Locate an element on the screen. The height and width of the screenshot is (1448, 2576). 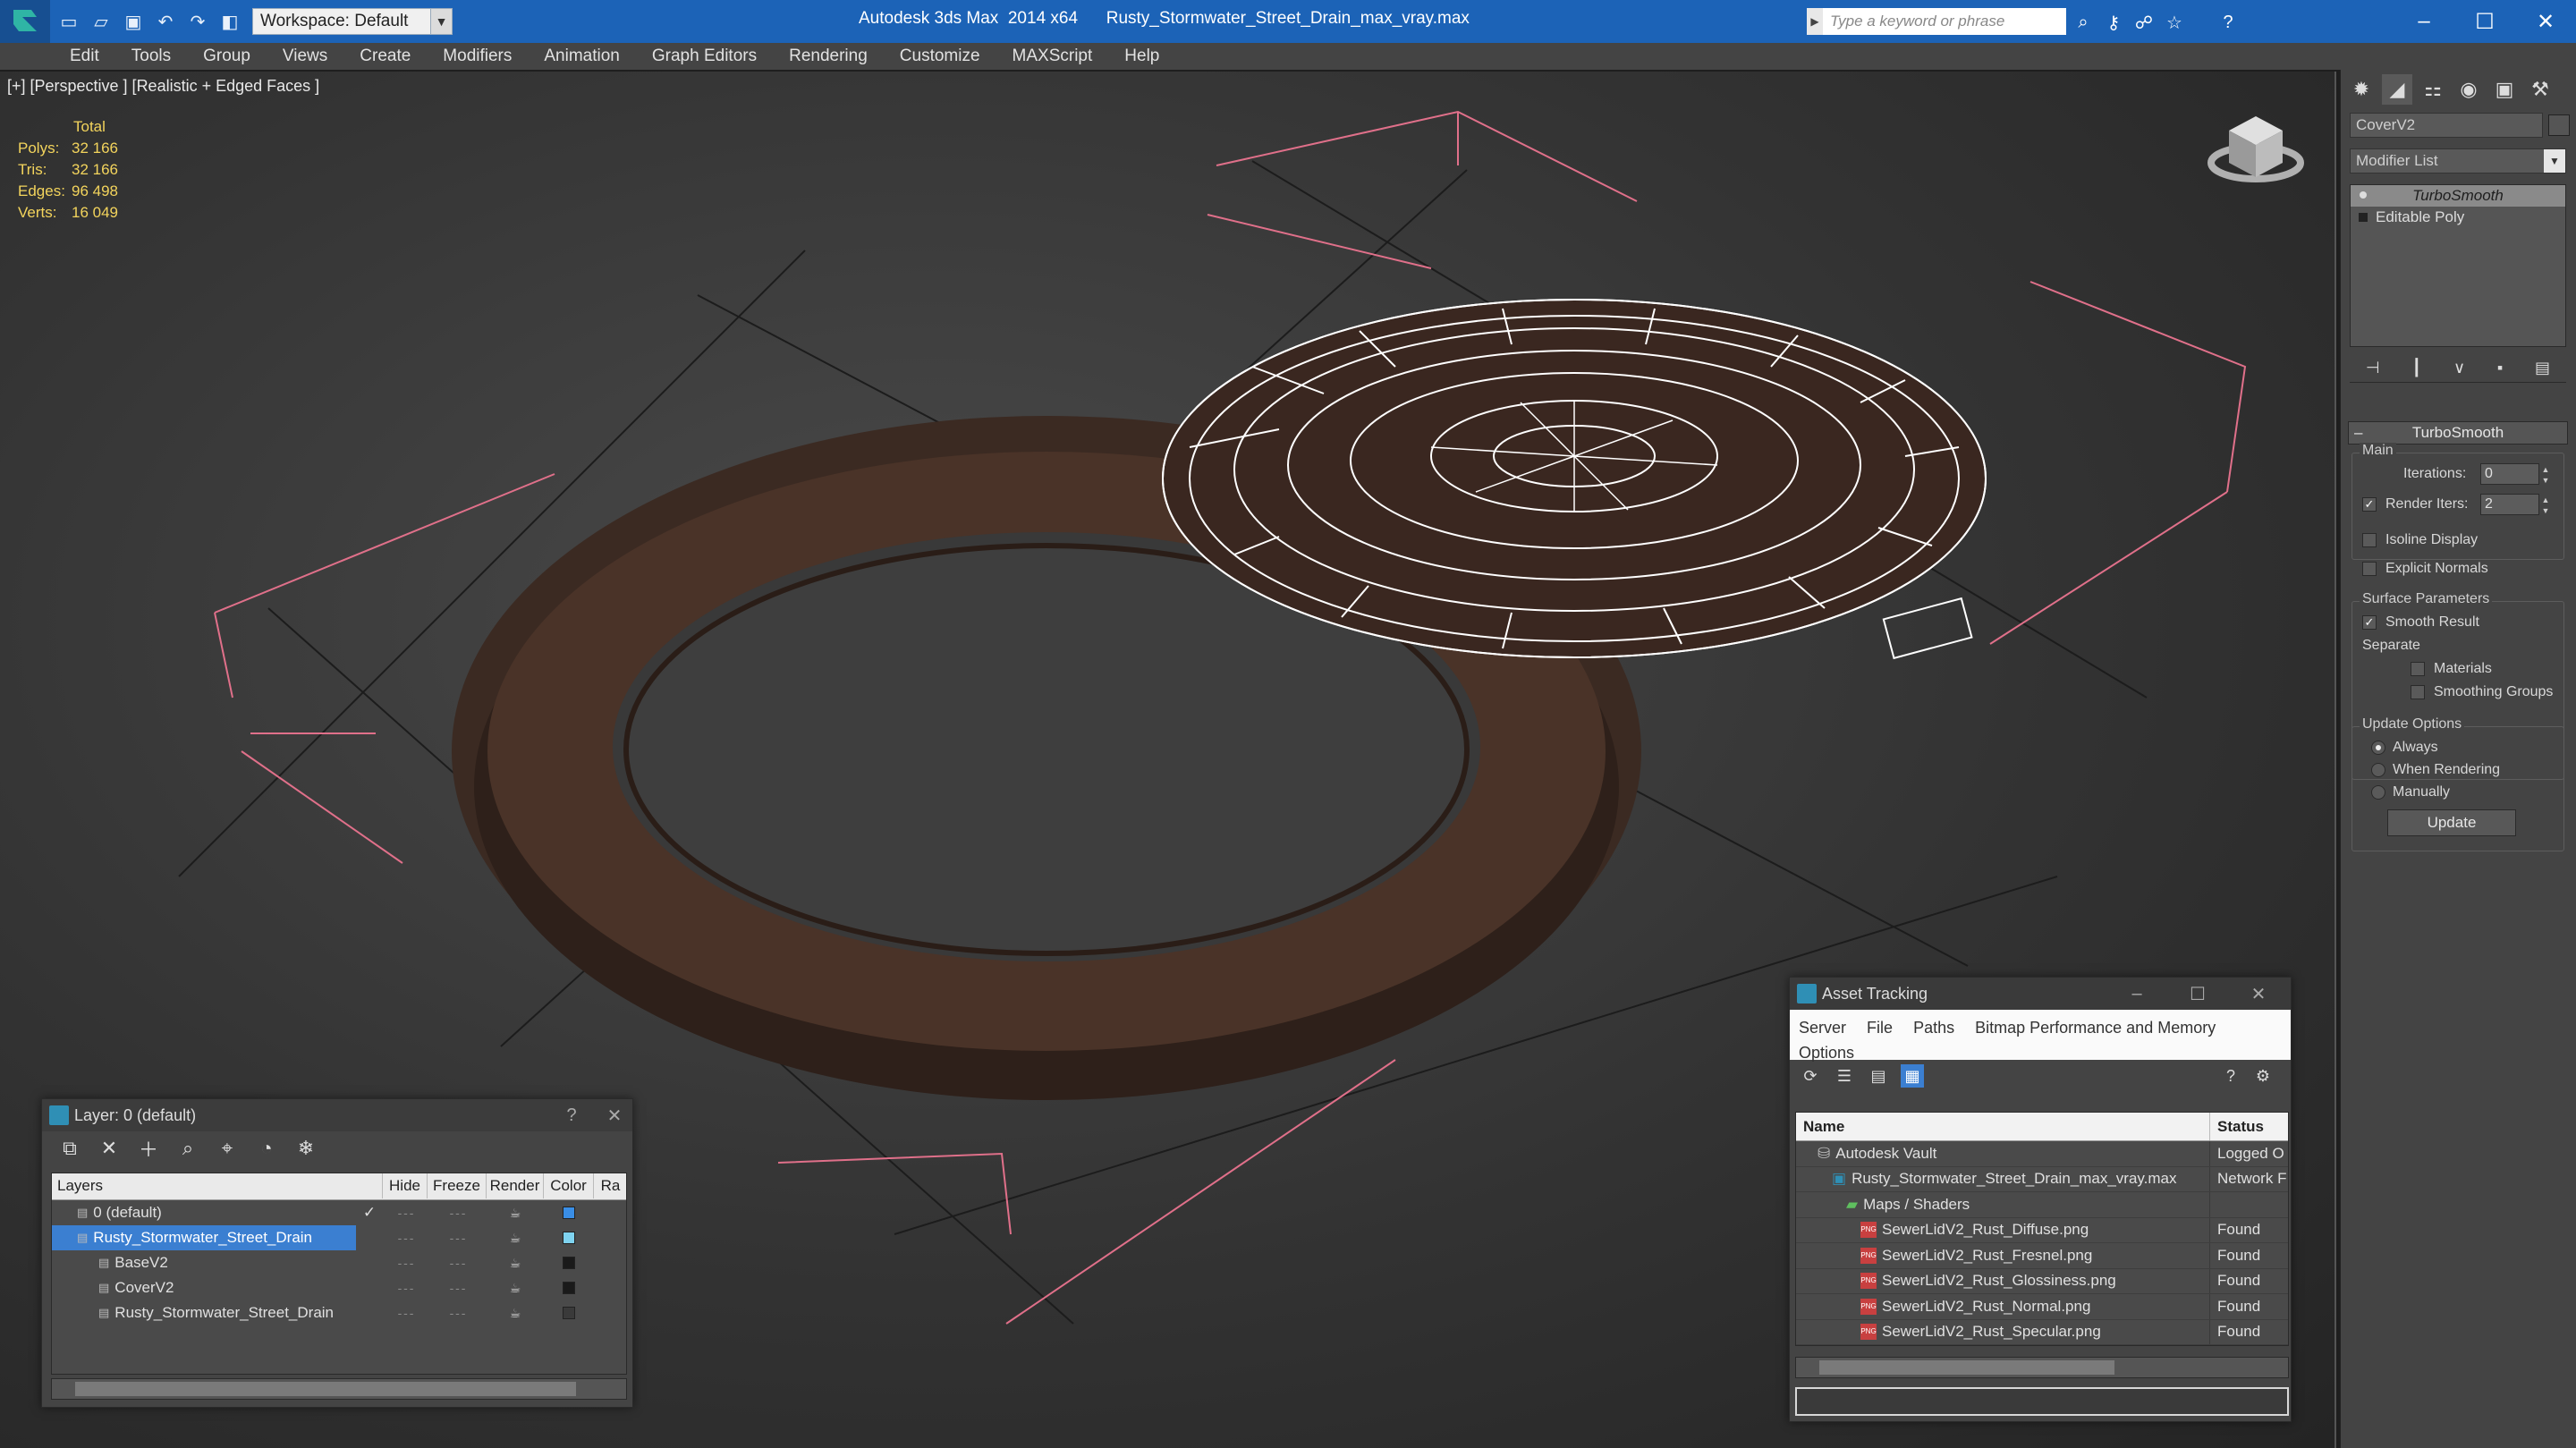
layer-row: ▤ CoverV2- - -- - - ☕ is located at coordinates (339, 1287).